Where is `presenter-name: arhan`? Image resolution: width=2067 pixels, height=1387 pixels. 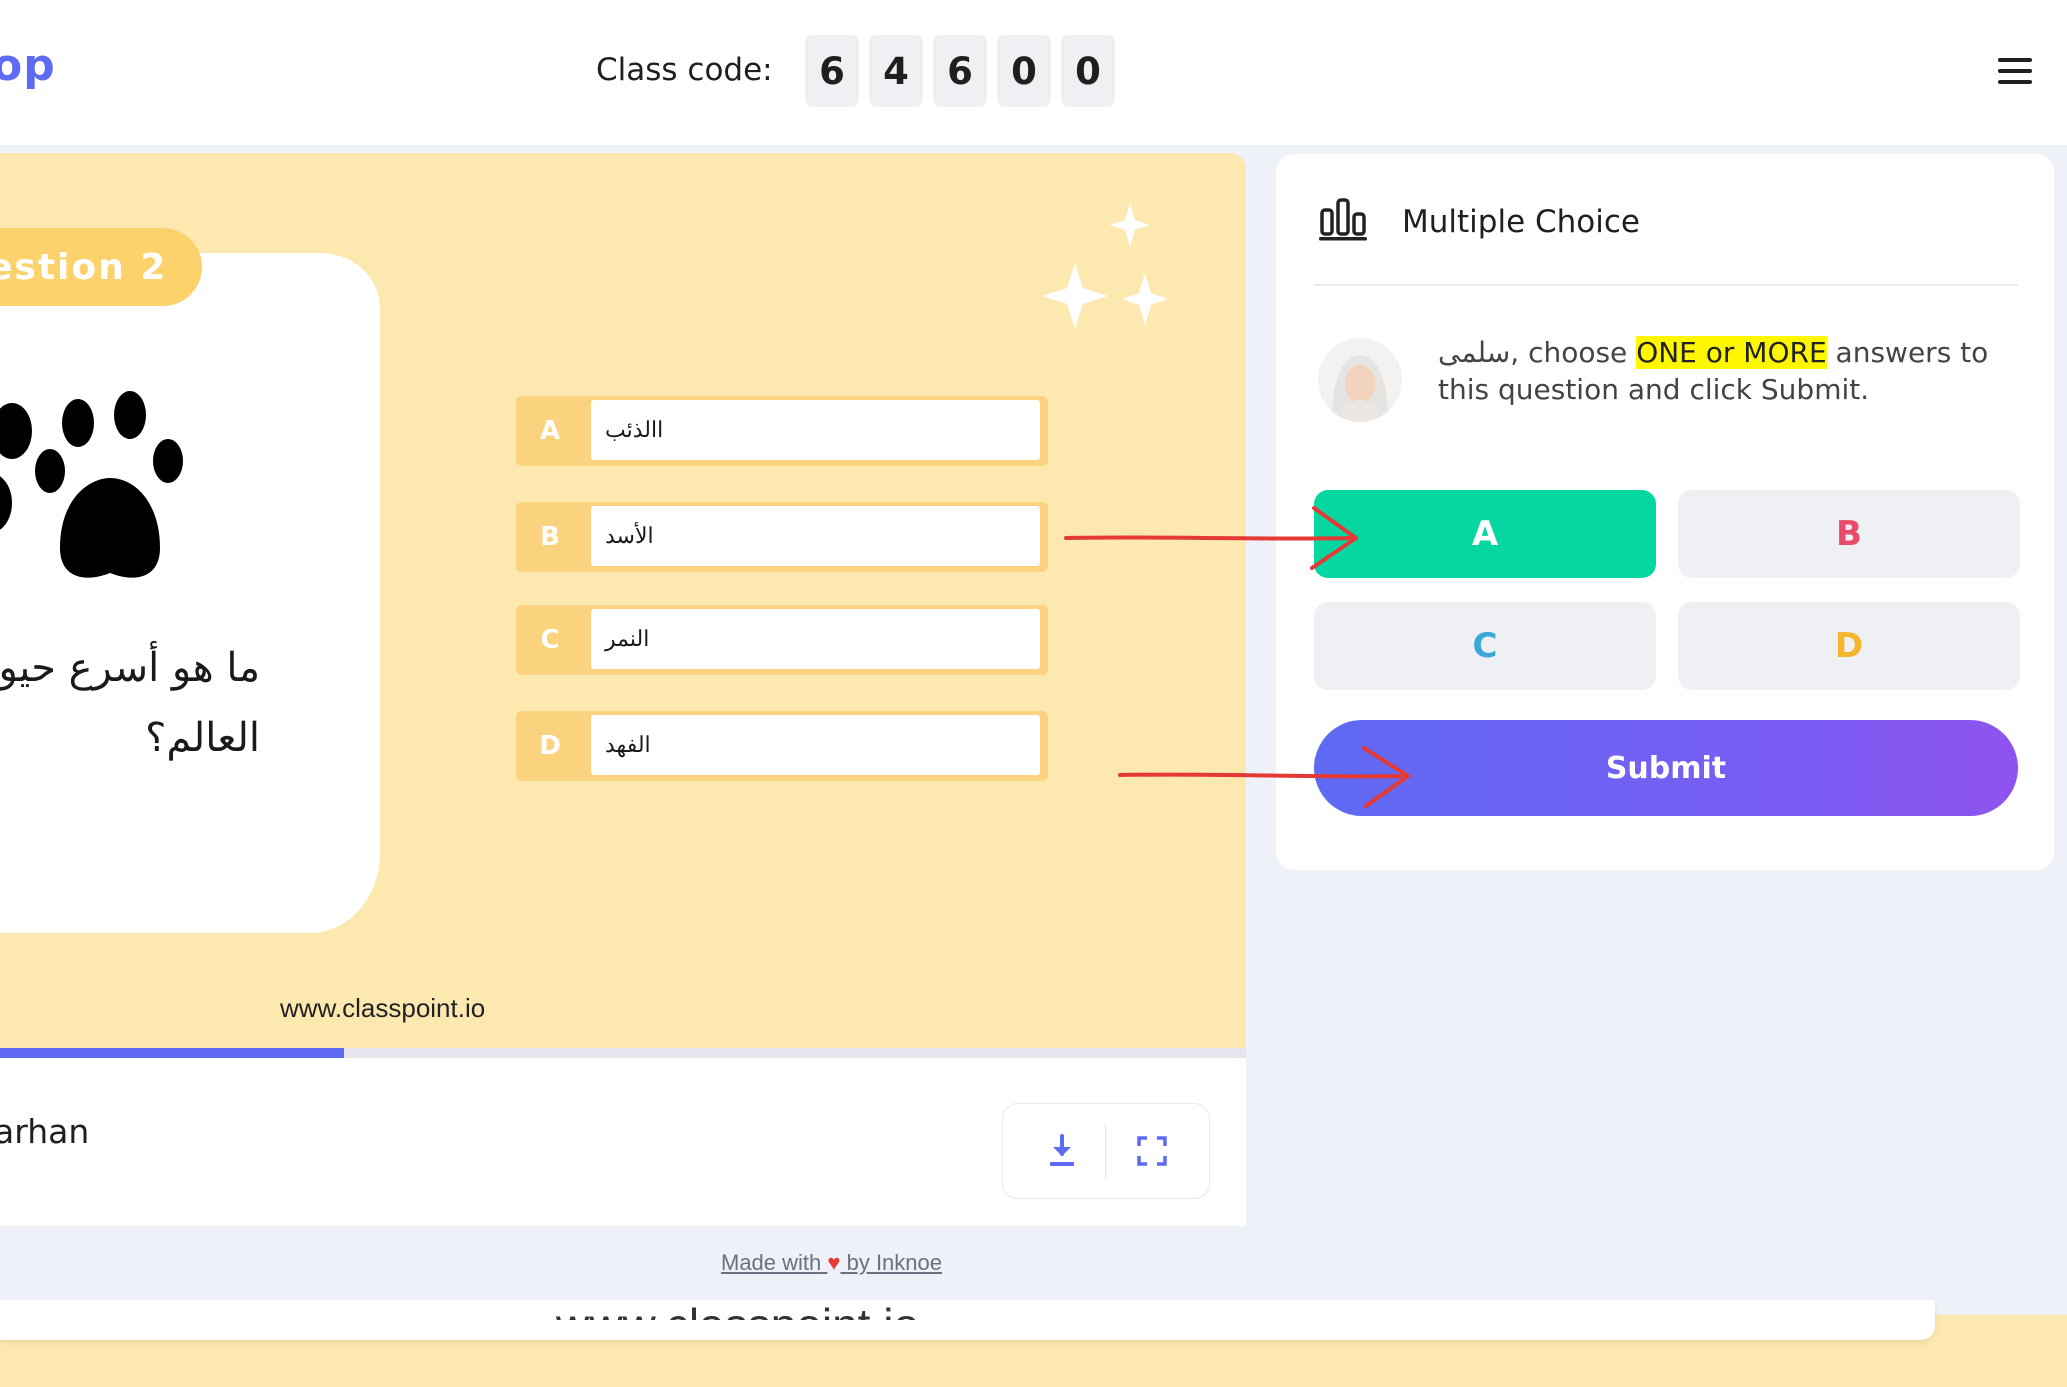 presenter-name: arhan is located at coordinates (45, 1131).